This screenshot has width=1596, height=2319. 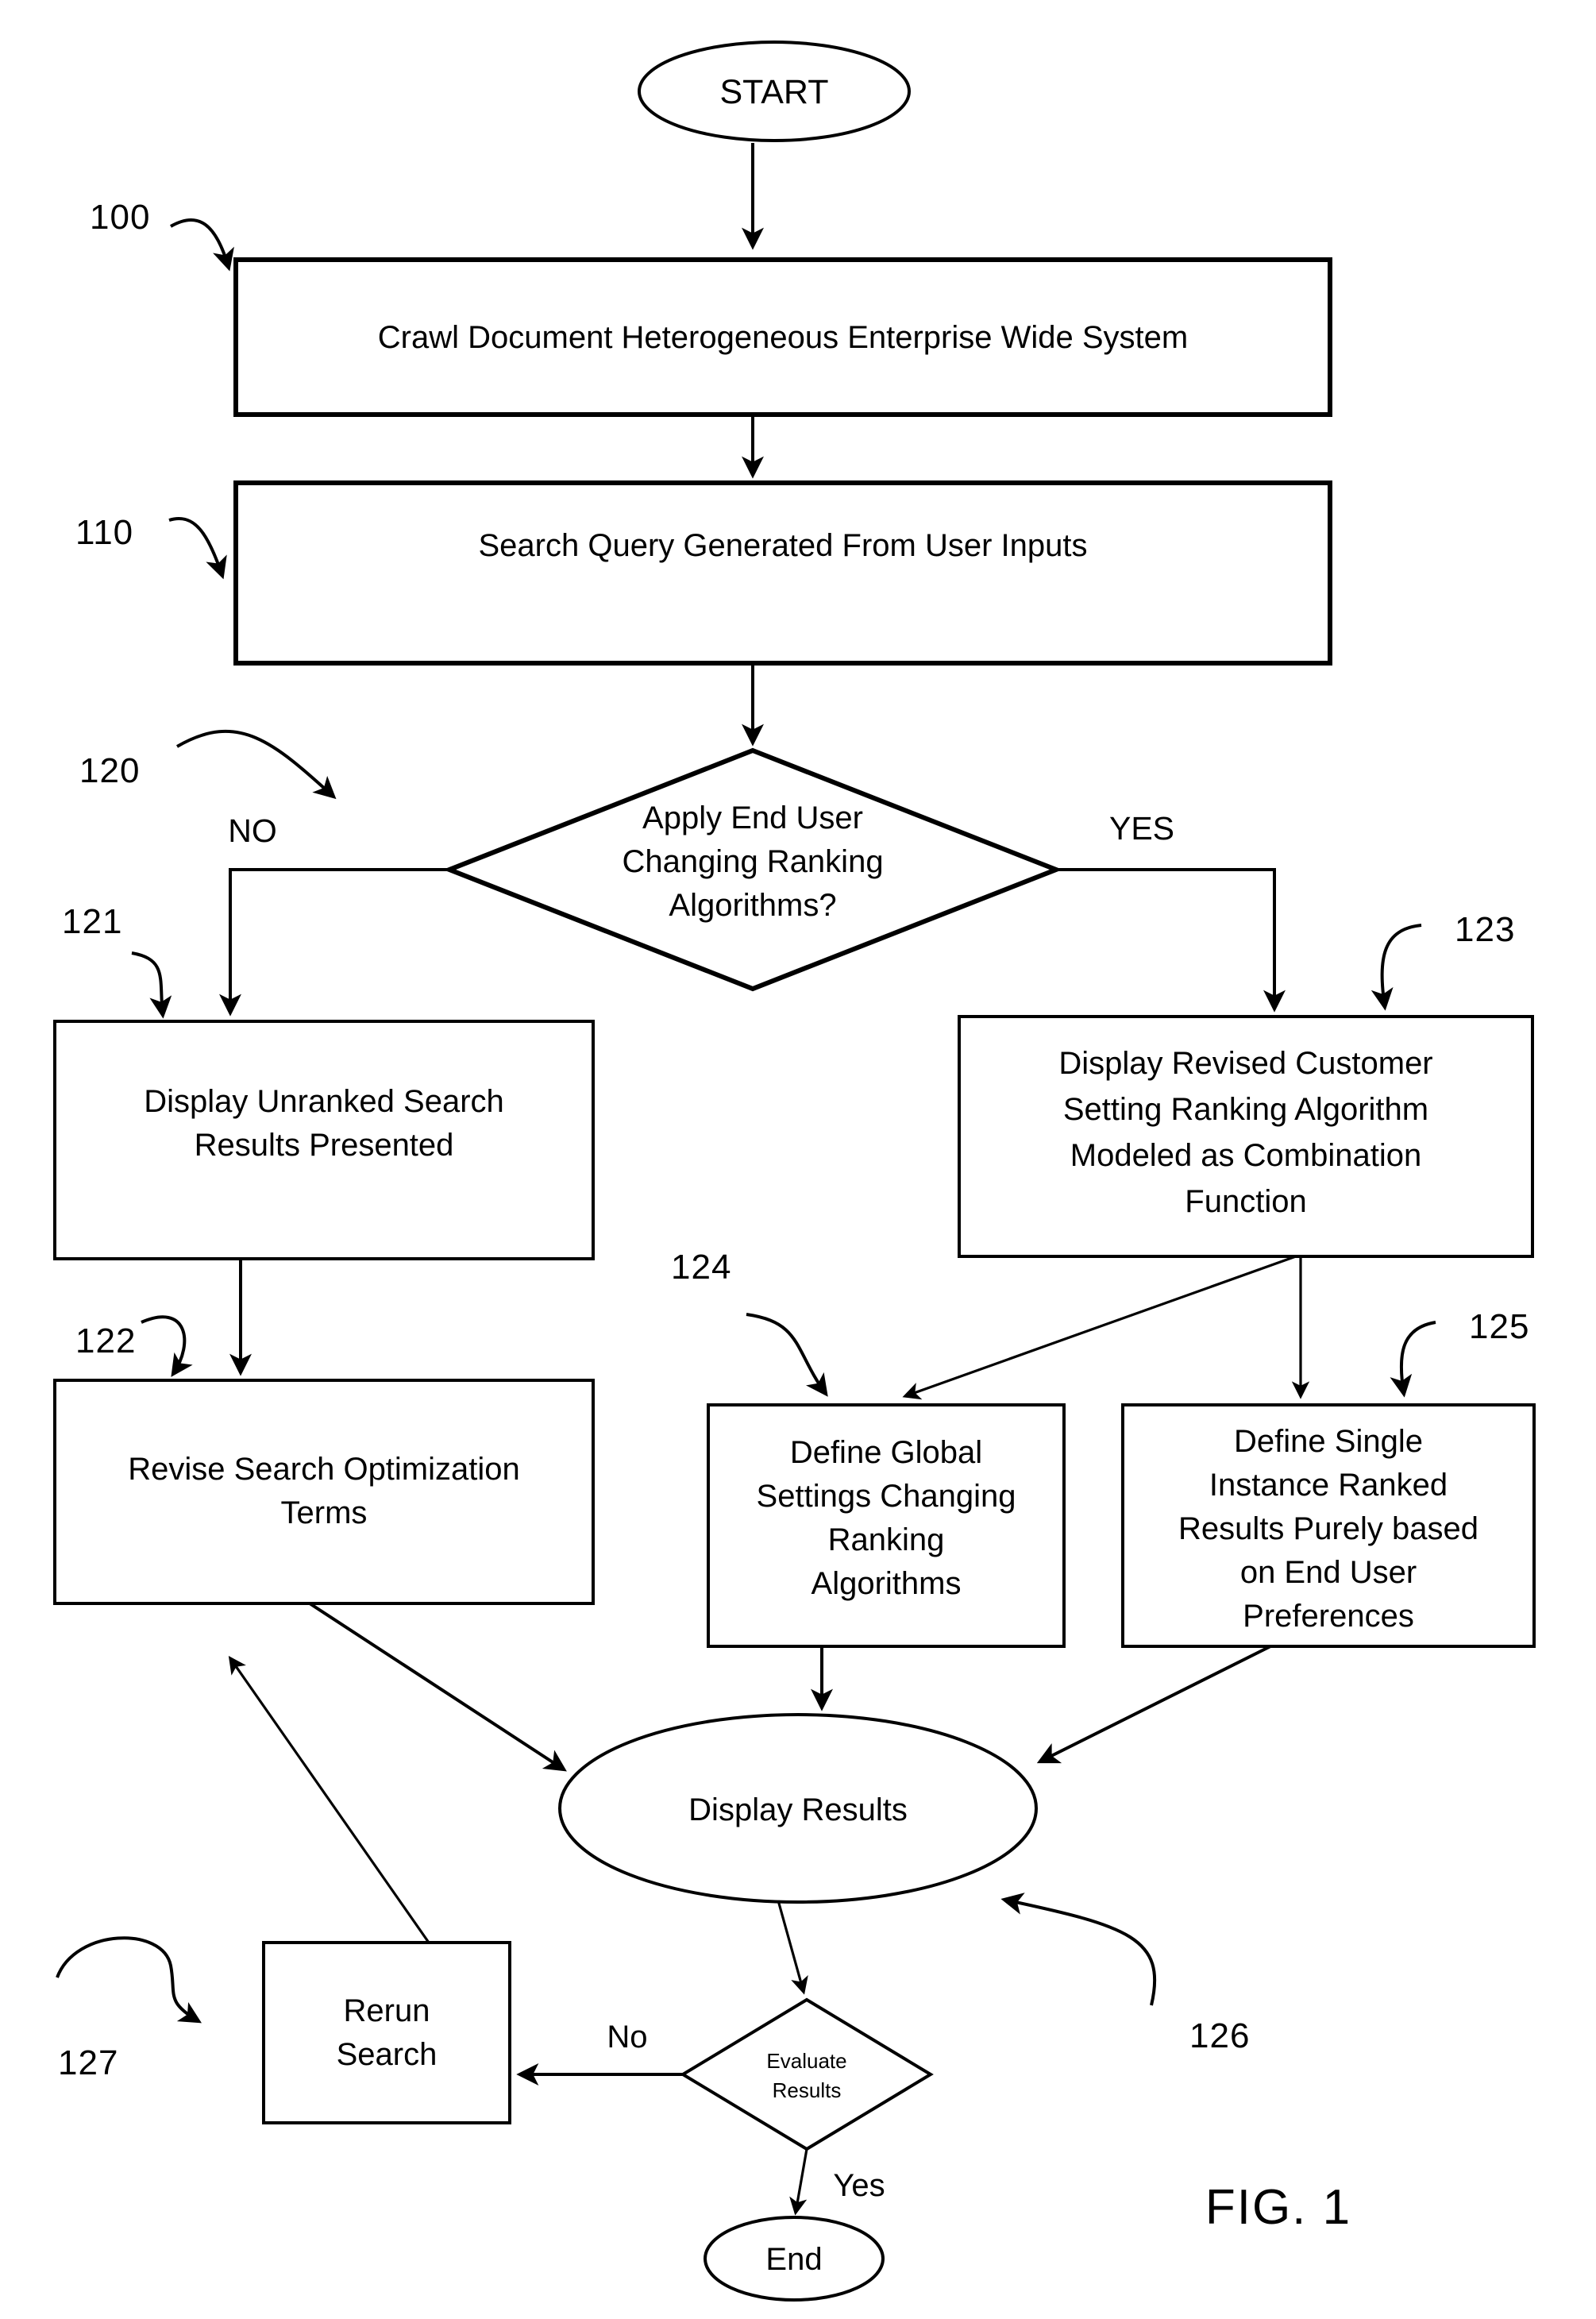 What do you see at coordinates (324, 1470) in the screenshot?
I see `revise-line1: Revise Search Optimization` at bounding box center [324, 1470].